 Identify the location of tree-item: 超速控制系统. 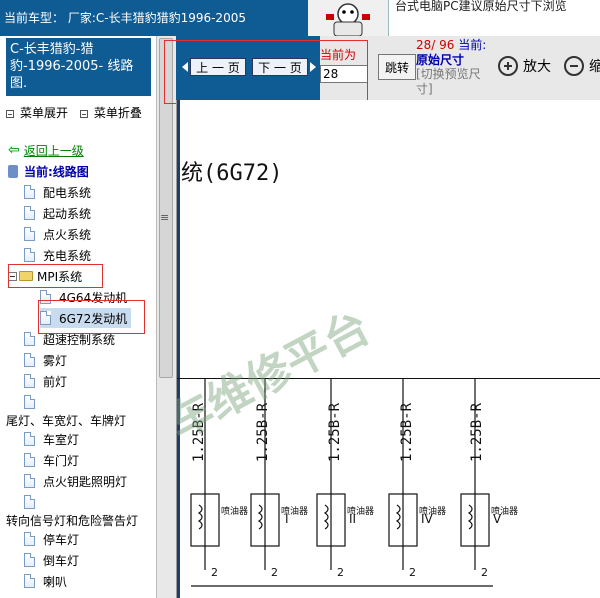
(69, 339).